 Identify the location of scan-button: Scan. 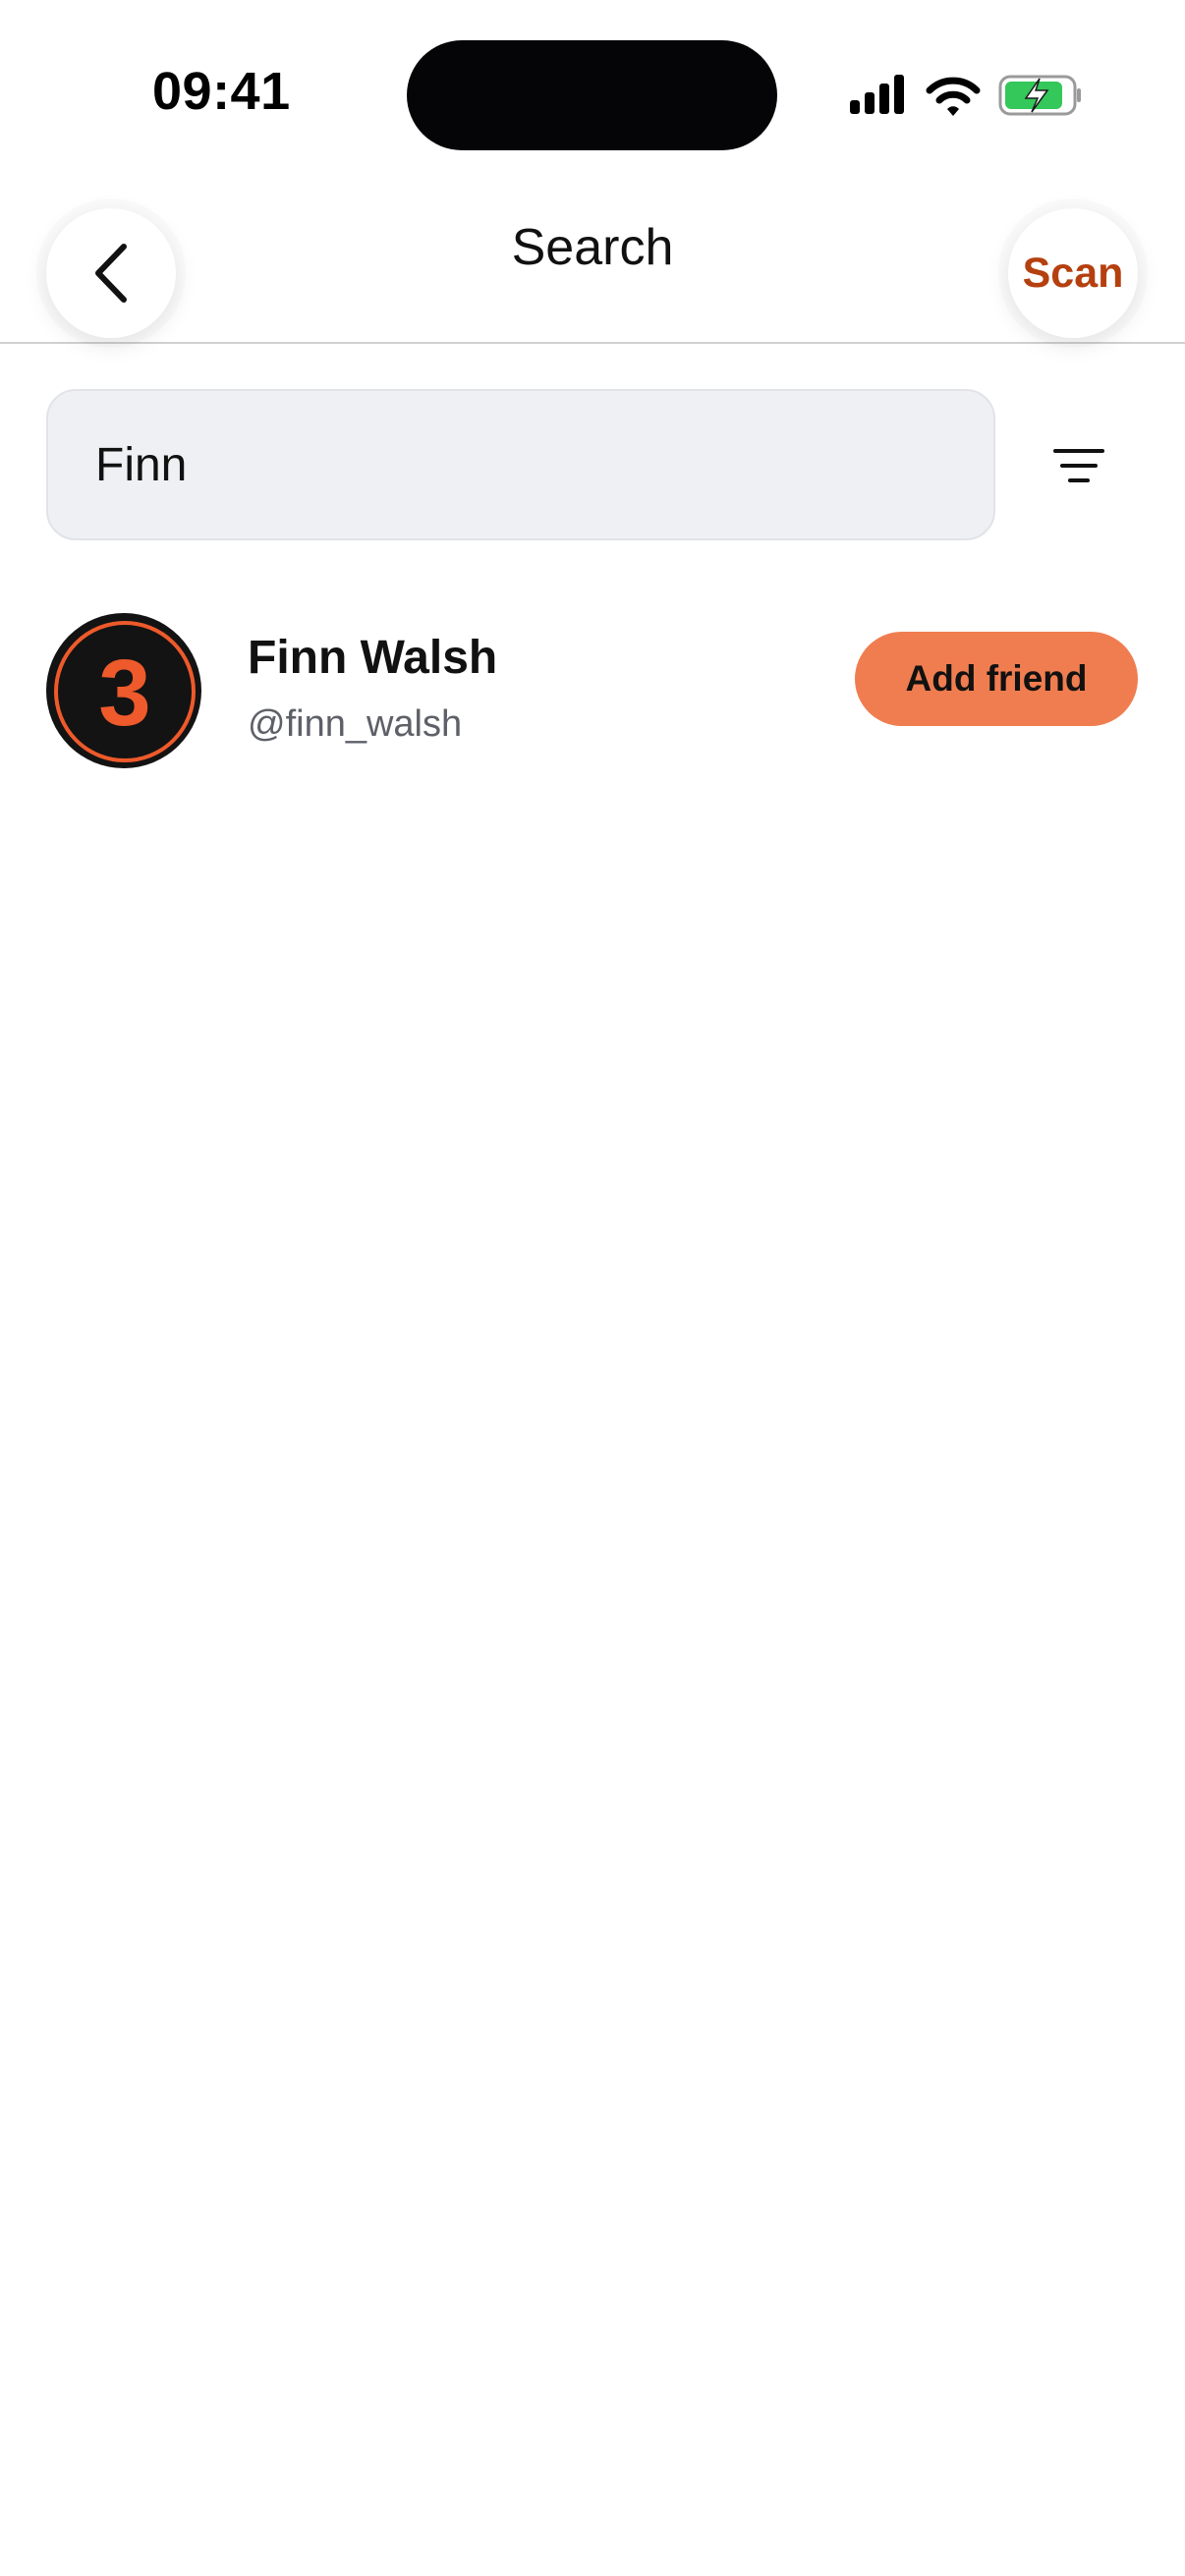
(1073, 273).